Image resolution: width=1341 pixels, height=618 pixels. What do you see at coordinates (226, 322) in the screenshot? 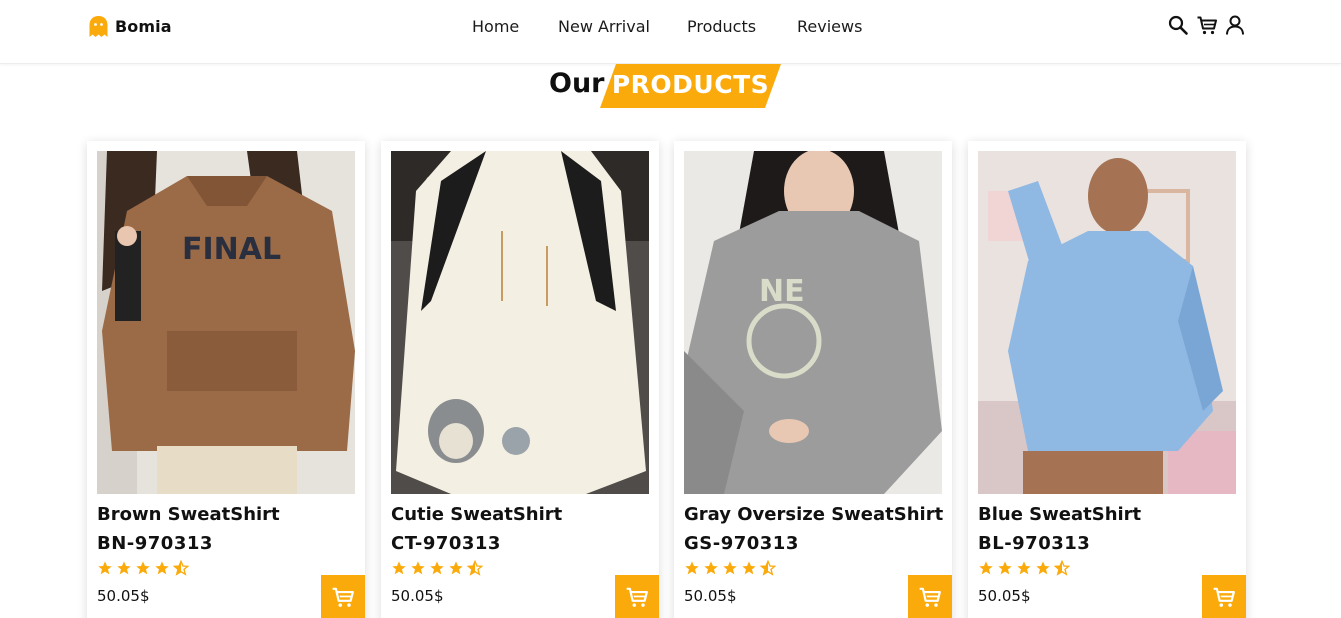
I see `brown-hoodie-photo: FINAL` at bounding box center [226, 322].